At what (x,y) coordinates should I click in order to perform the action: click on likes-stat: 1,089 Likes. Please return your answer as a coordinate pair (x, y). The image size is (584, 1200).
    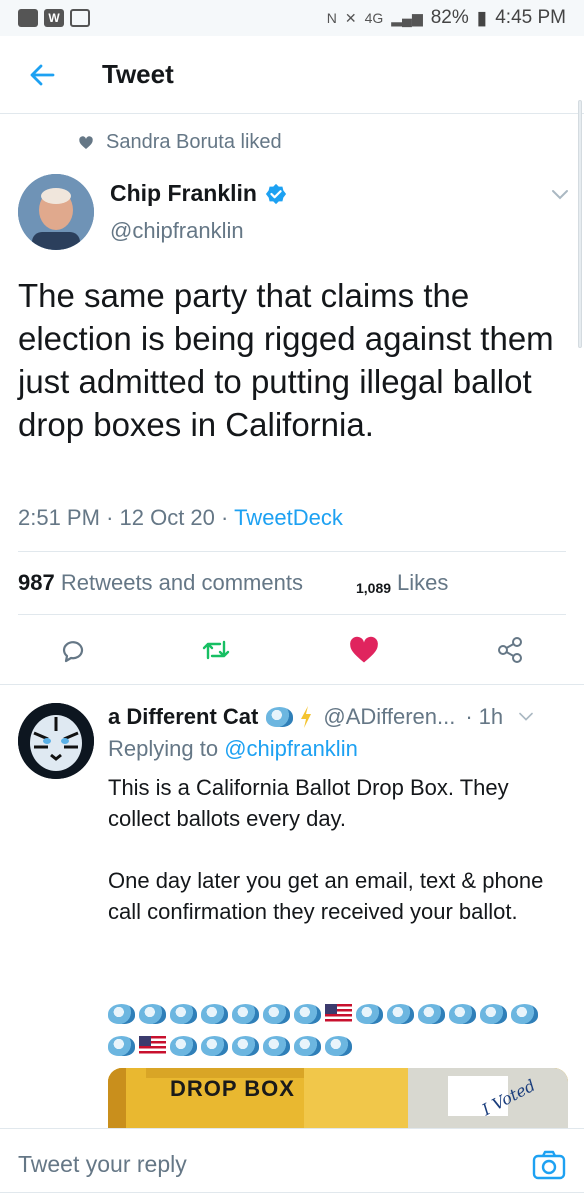
    Looking at the image, I should click on (402, 583).